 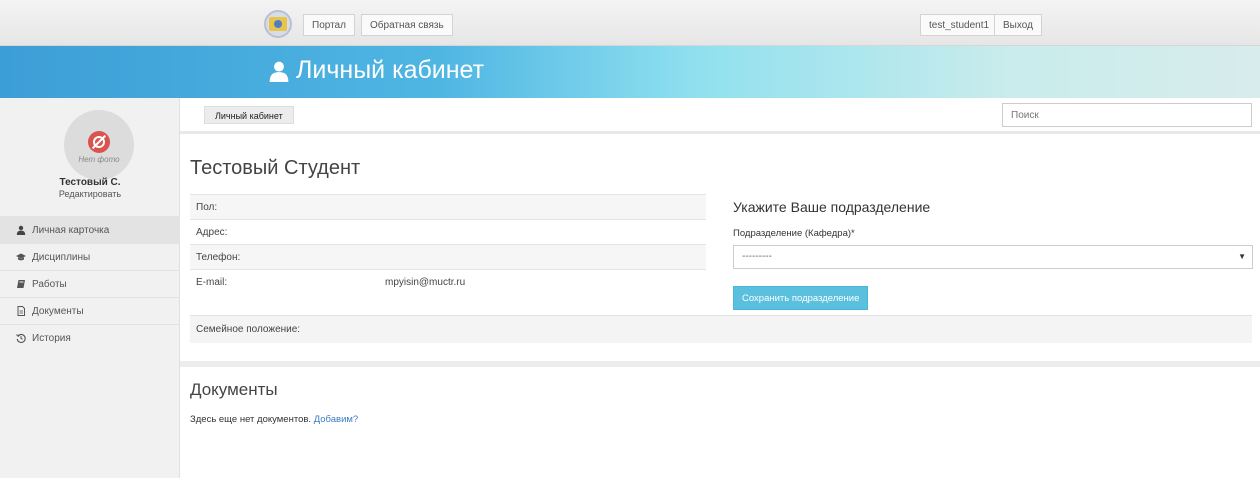 What do you see at coordinates (234, 389) in the screenshot?
I see `documents-title: Документы` at bounding box center [234, 389].